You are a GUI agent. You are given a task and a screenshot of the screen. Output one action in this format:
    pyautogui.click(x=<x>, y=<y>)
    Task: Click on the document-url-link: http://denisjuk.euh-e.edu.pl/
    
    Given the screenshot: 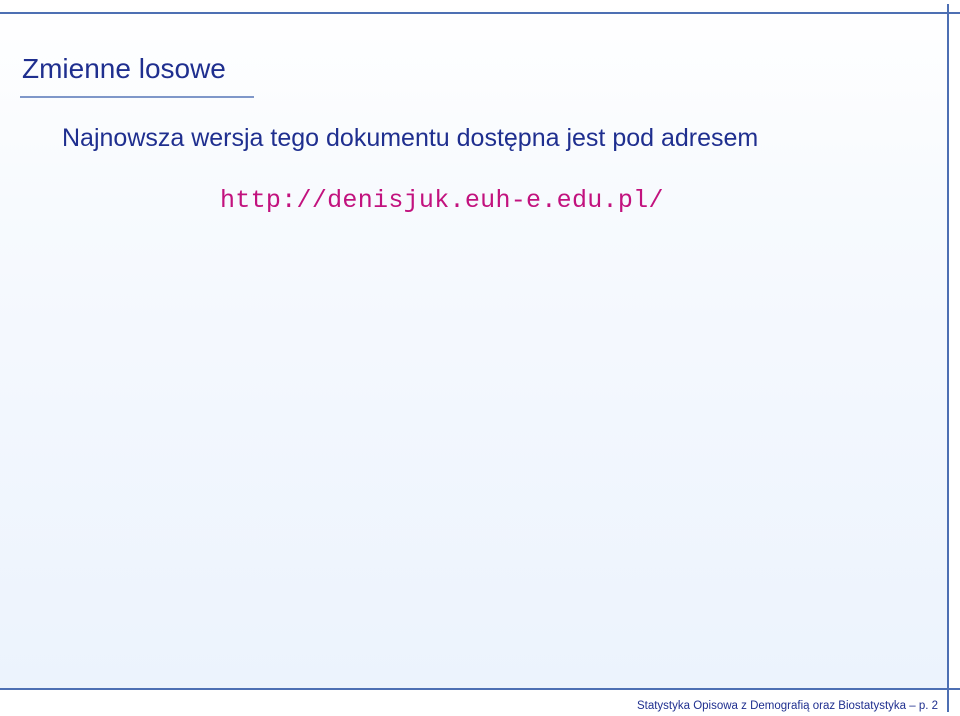 What is the action you would take?
    pyautogui.click(x=442, y=201)
    